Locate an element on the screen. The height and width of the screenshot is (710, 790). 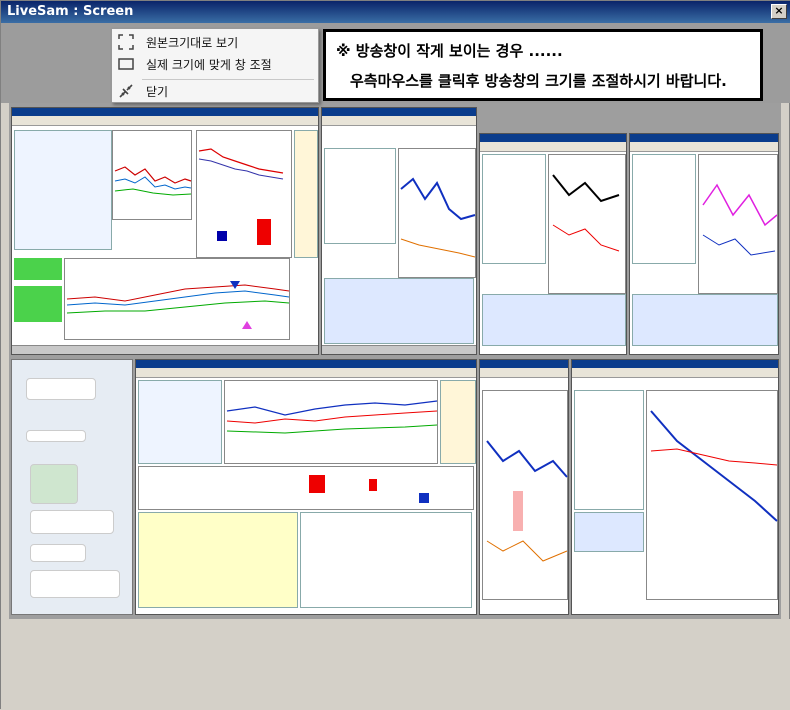
volume-chart is located at coordinates (306, 488).